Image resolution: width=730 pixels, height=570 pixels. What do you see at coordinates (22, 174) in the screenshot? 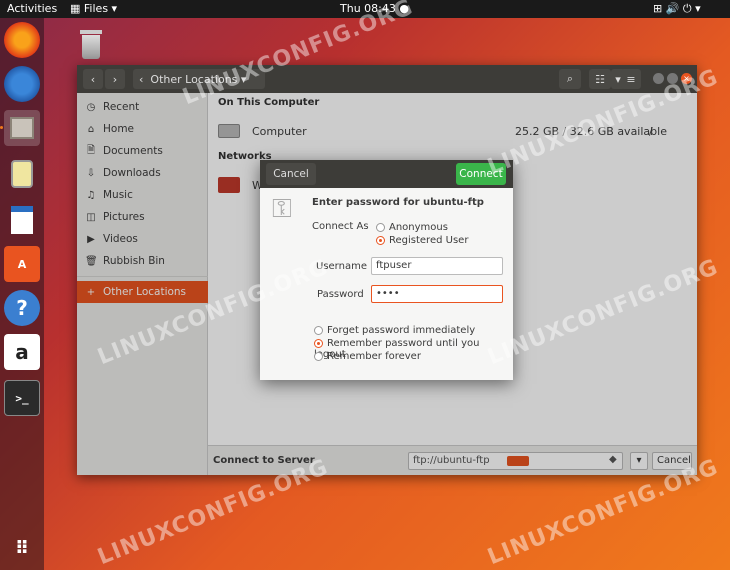
I see `rhythmbox-icon` at bounding box center [22, 174].